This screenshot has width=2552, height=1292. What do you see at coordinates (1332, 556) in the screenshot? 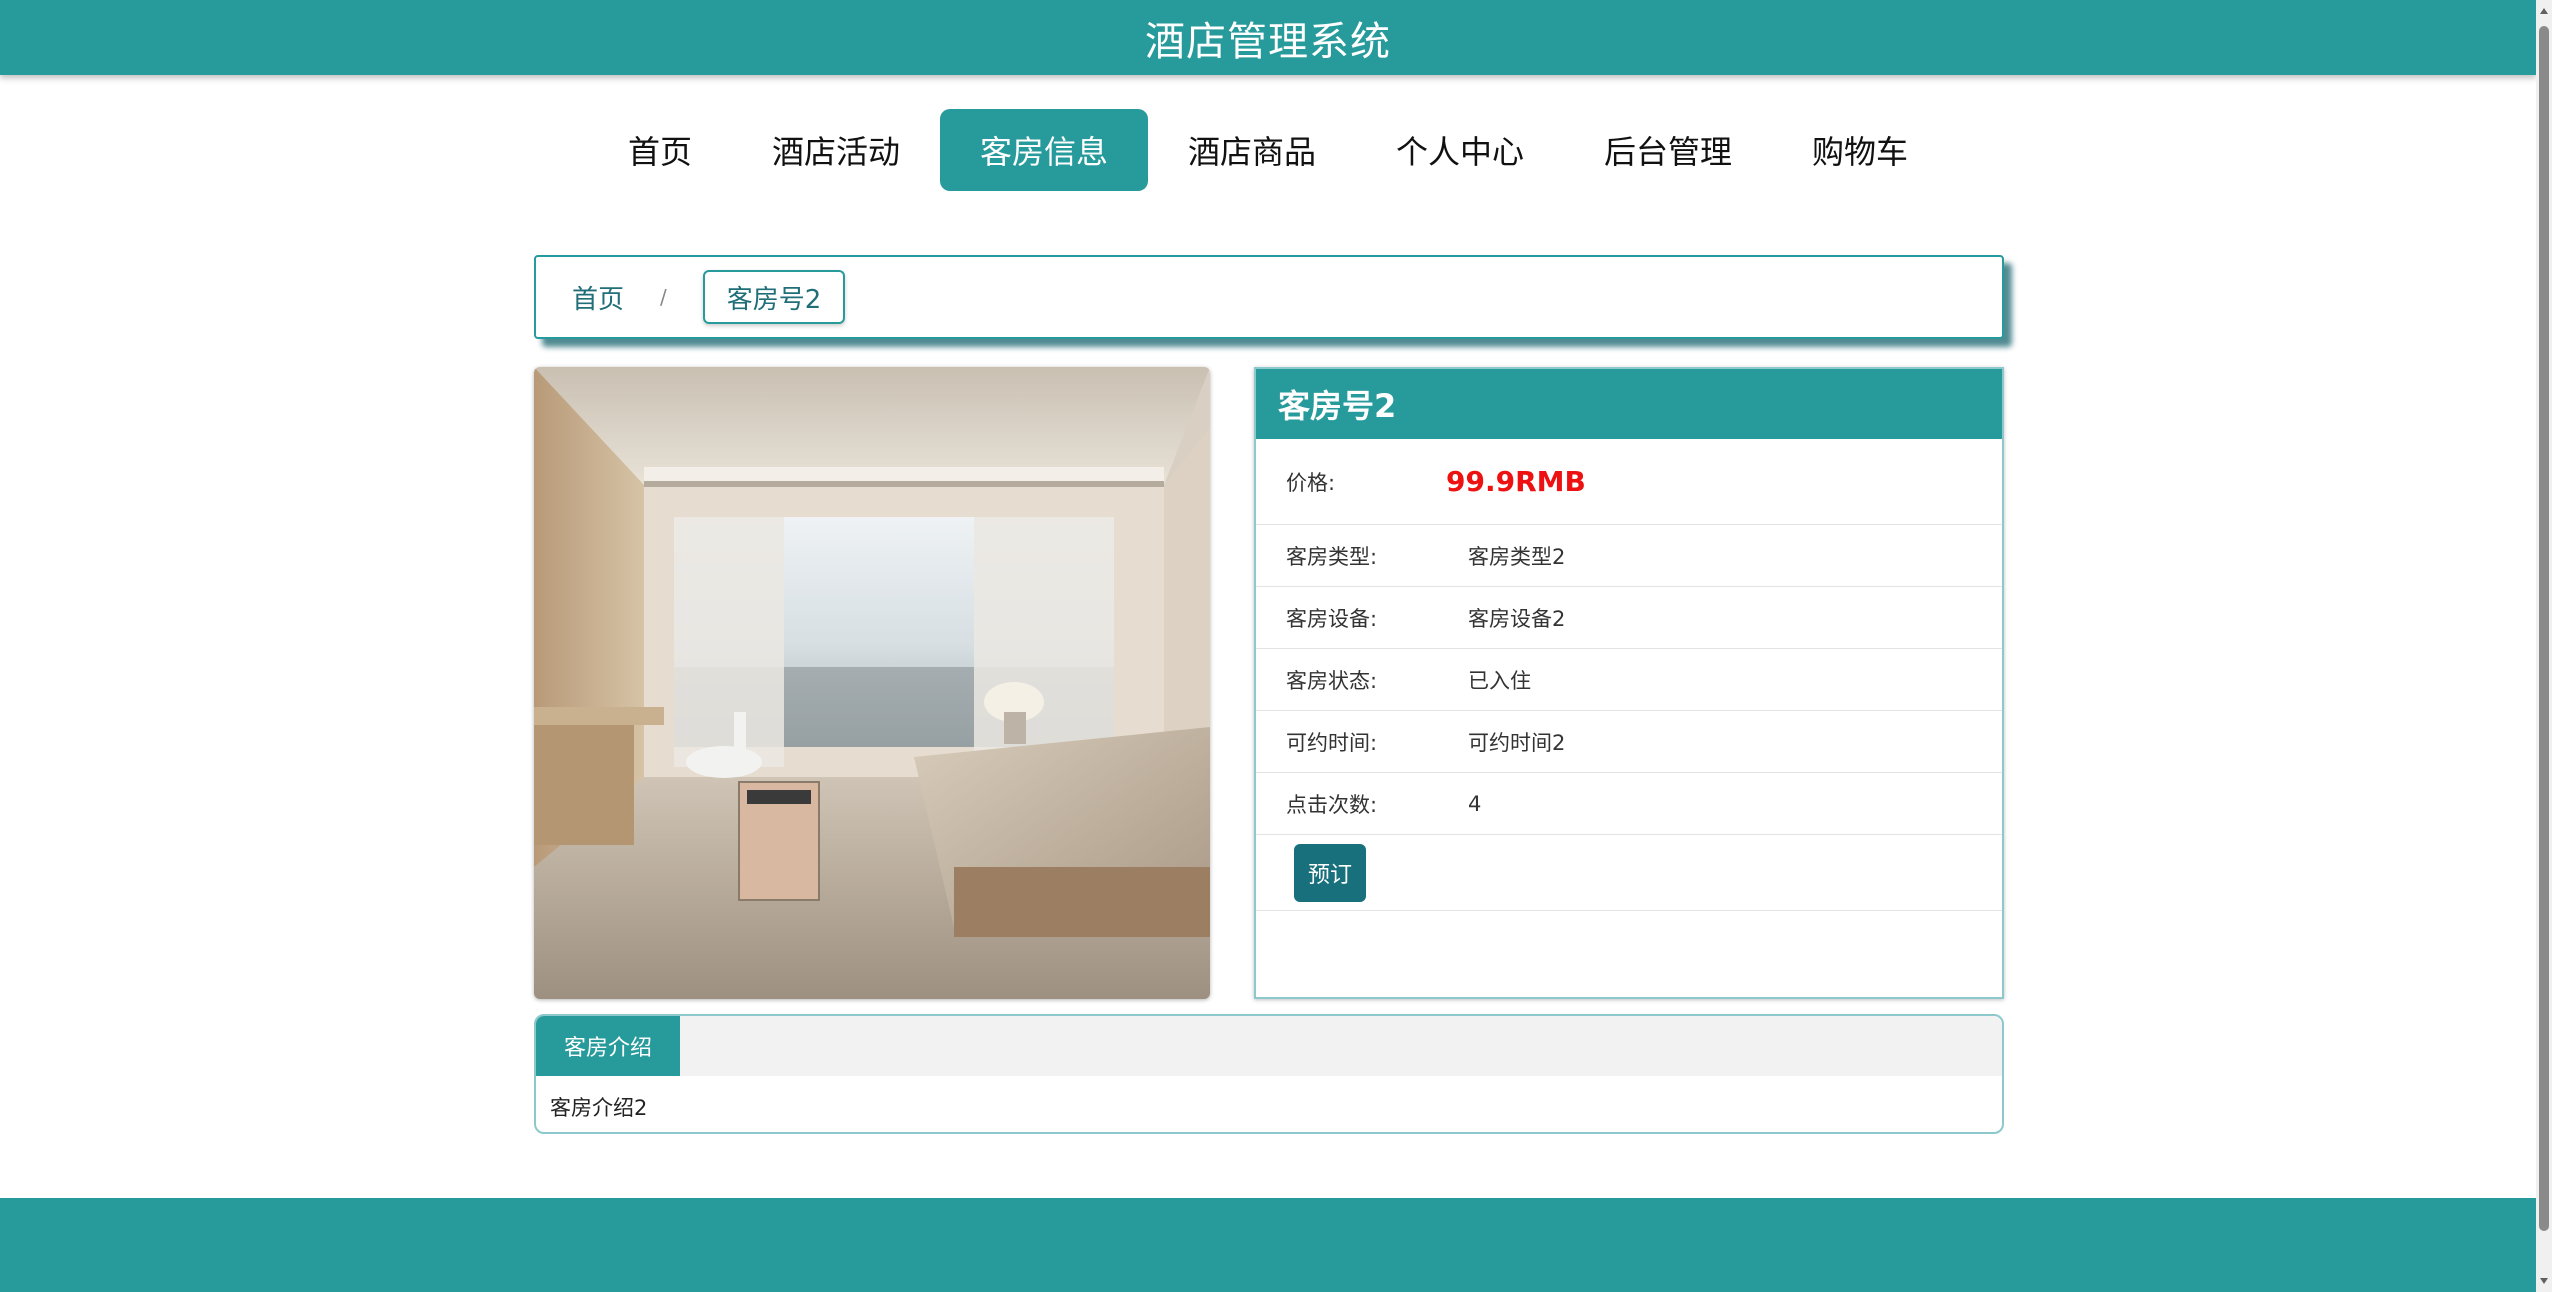
I see `room-type-label: 客房类型:` at bounding box center [1332, 556].